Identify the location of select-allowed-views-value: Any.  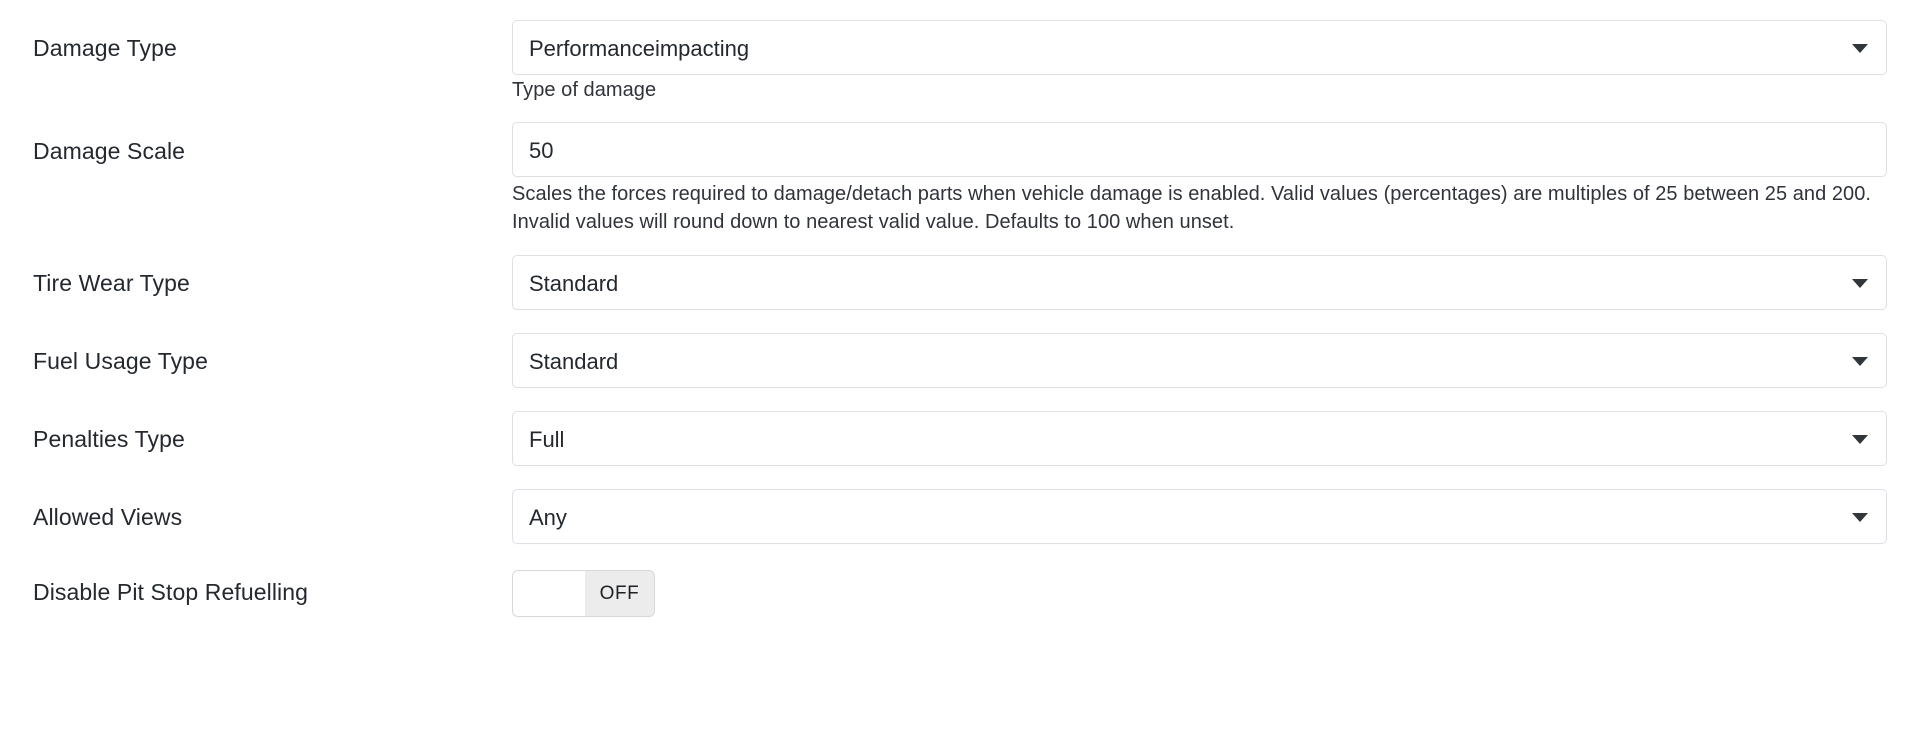
(548, 517).